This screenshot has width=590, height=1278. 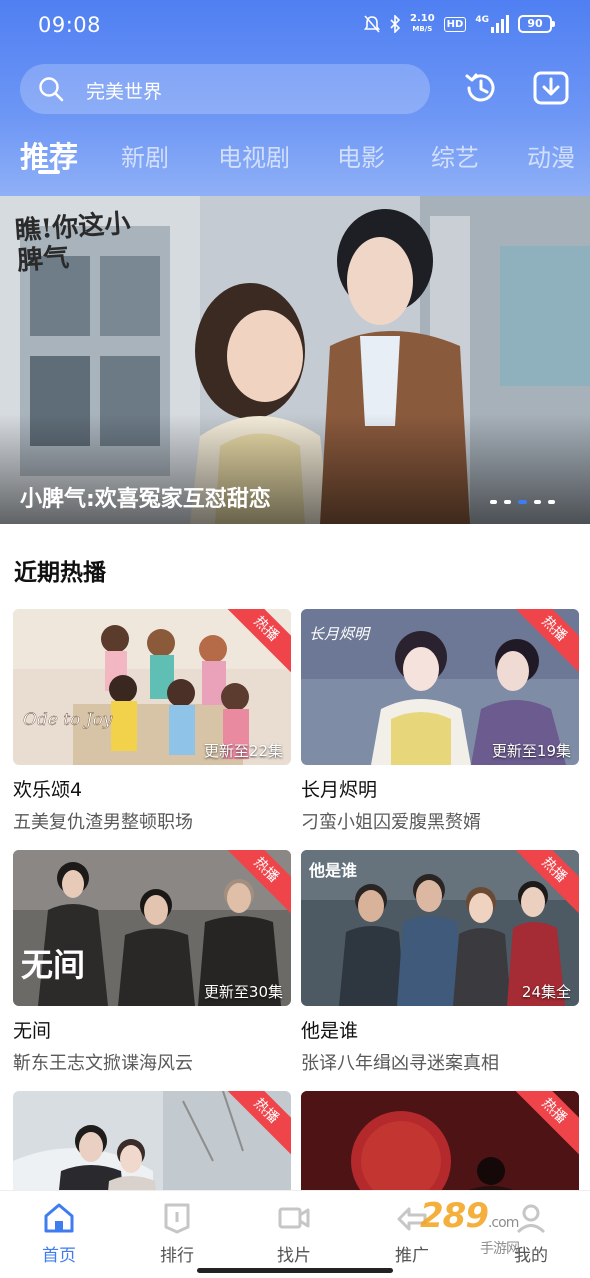 I want to click on status-time: 09:08, so click(x=70, y=25).